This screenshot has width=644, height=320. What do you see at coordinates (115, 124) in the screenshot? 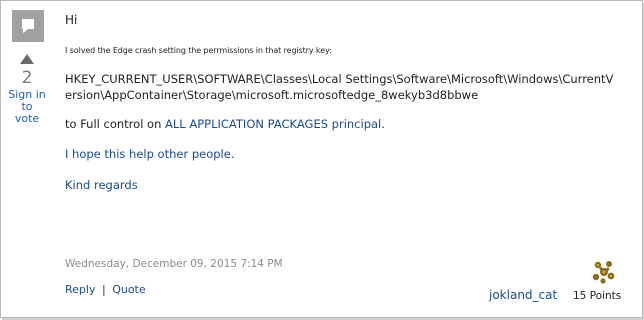
I see `full-control-prefix: to Full control on` at bounding box center [115, 124].